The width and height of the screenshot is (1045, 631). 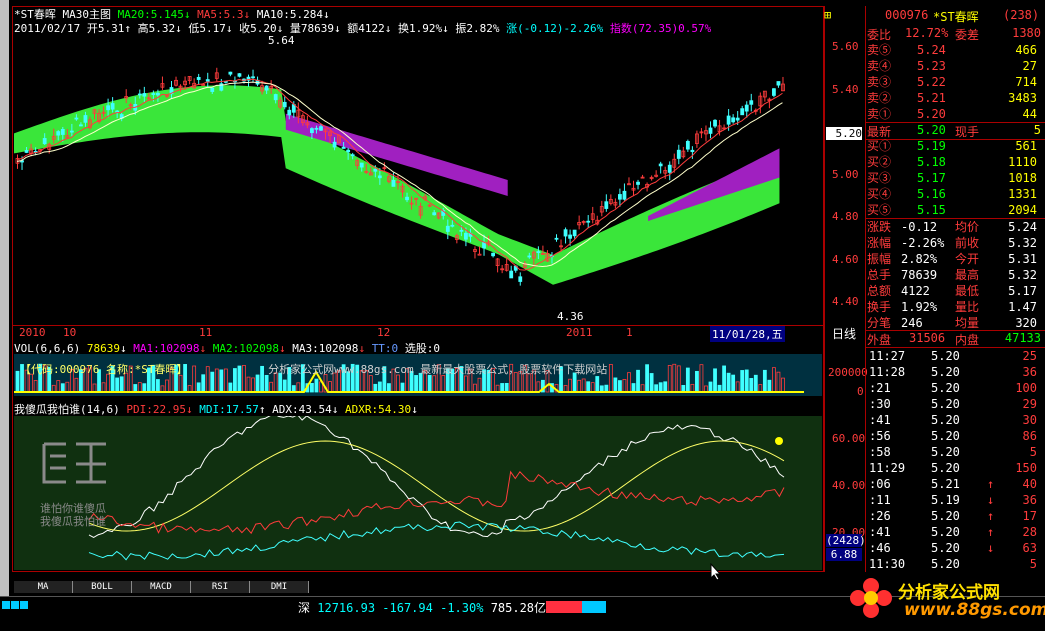 What do you see at coordinates (915, 291) in the screenshot?
I see `stat-value: 4122` at bounding box center [915, 291].